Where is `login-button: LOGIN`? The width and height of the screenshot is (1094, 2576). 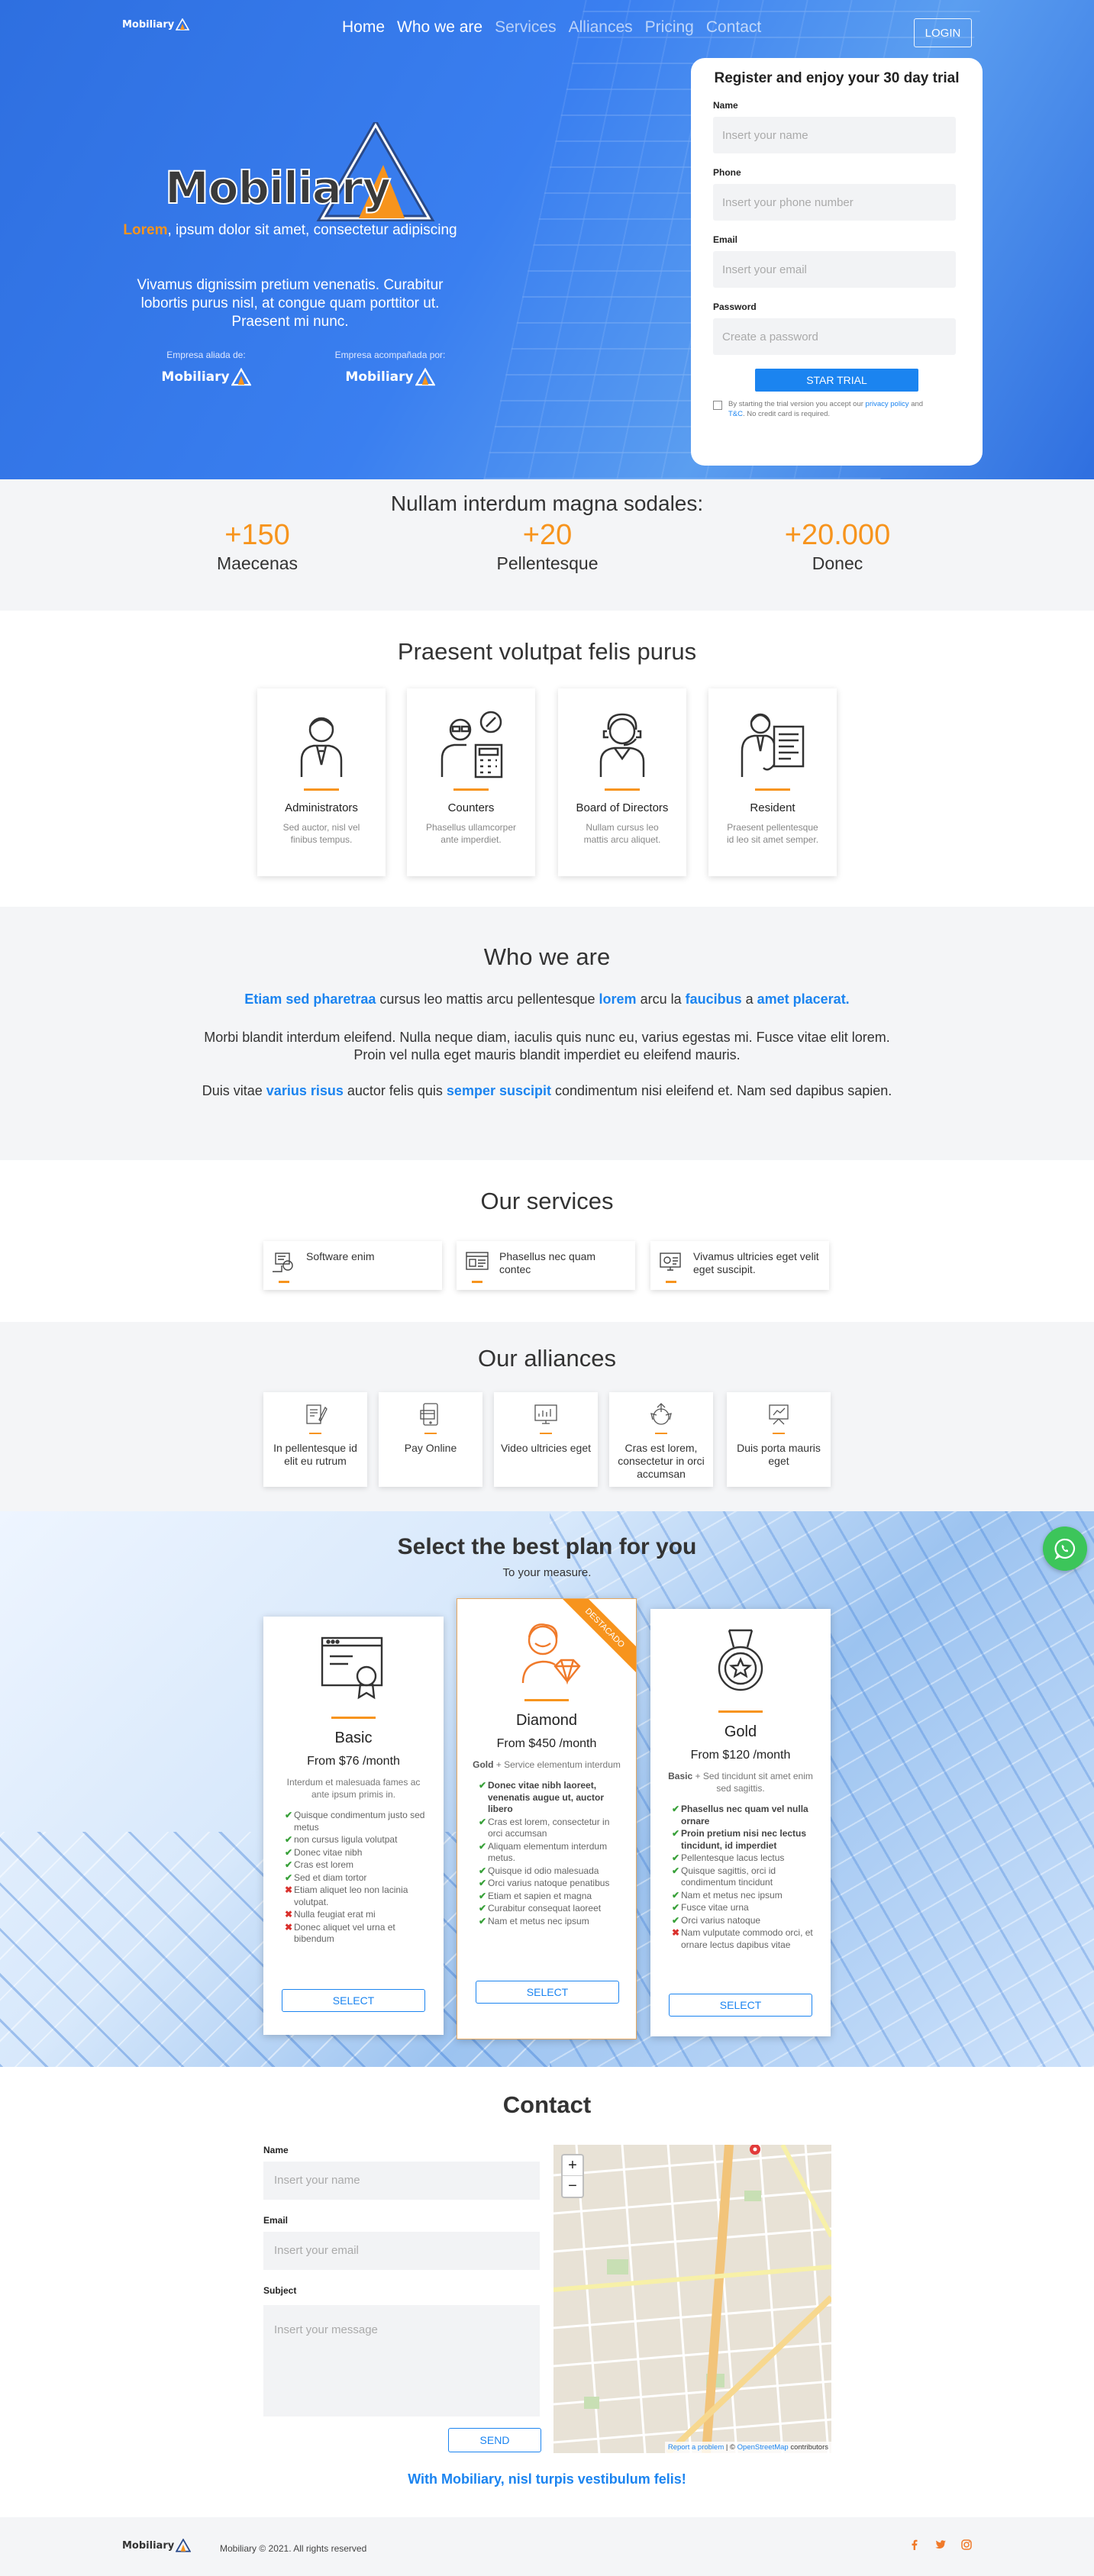
login-button: LOGIN is located at coordinates (943, 32).